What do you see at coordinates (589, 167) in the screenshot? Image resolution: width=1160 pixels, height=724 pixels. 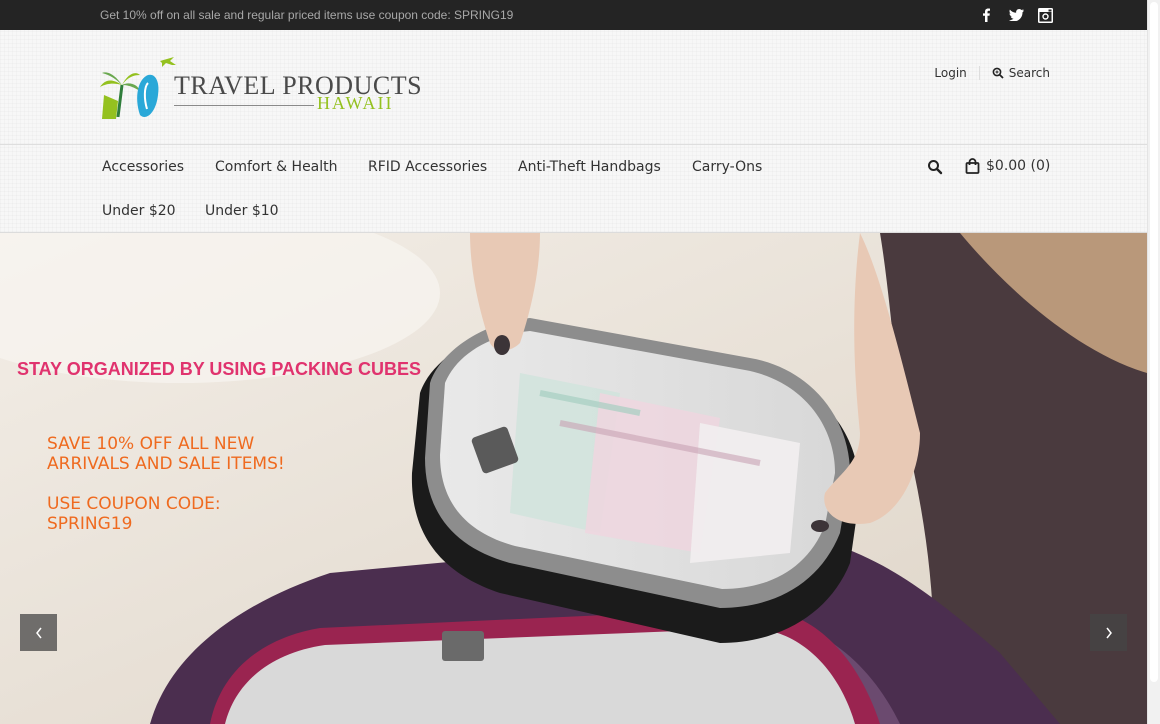 I see `nav-item-anti-theft-handbags: Anti-Theft Handbags` at bounding box center [589, 167].